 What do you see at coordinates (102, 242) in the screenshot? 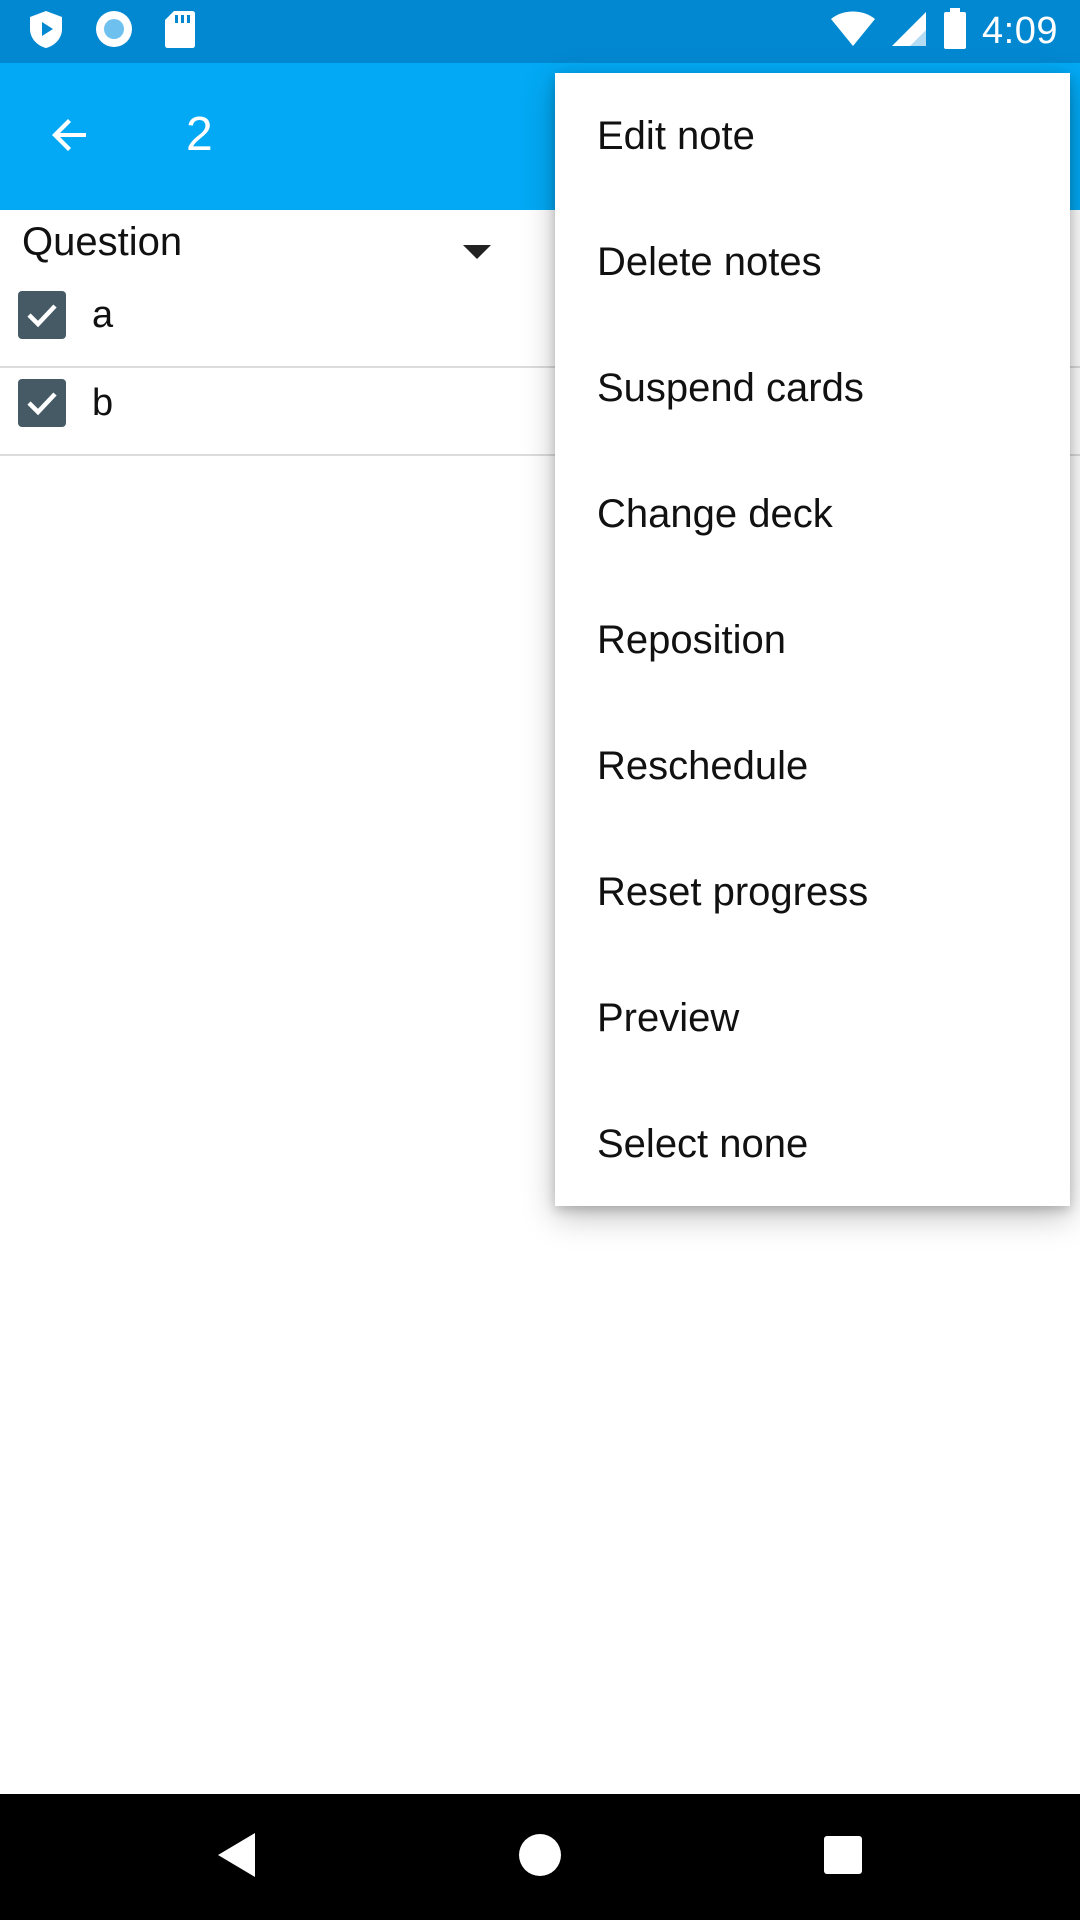
I see `column-spinner-label: Question` at bounding box center [102, 242].